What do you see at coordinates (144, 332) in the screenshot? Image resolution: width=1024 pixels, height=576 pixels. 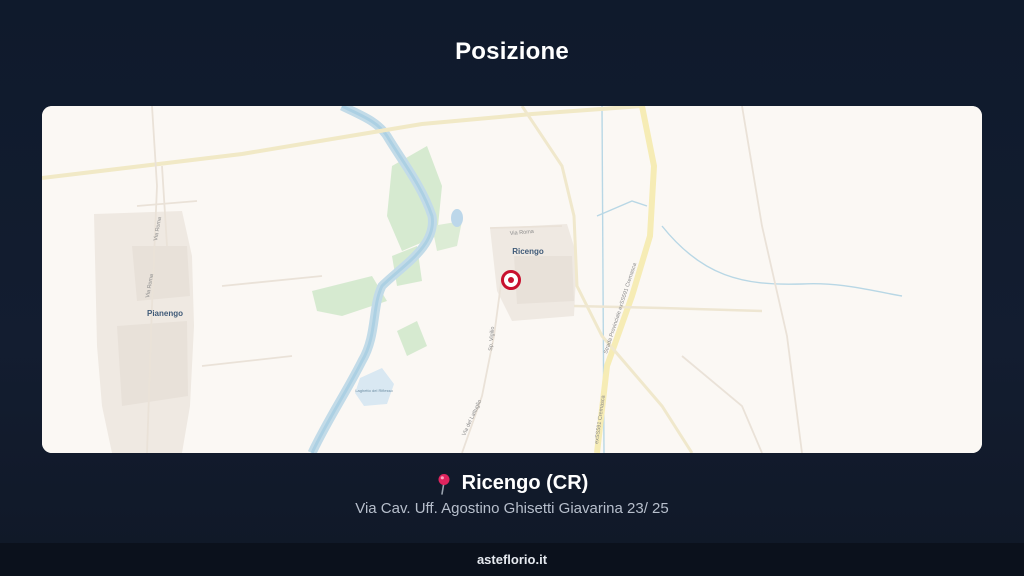 I see `pianengo-urban-area` at bounding box center [144, 332].